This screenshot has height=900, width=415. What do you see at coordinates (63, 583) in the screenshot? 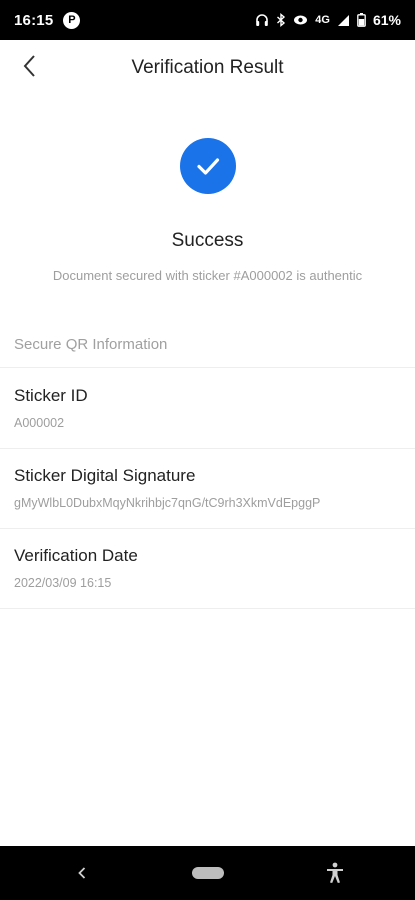
I see `info-value: 2022/03/09 16:15` at bounding box center [63, 583].